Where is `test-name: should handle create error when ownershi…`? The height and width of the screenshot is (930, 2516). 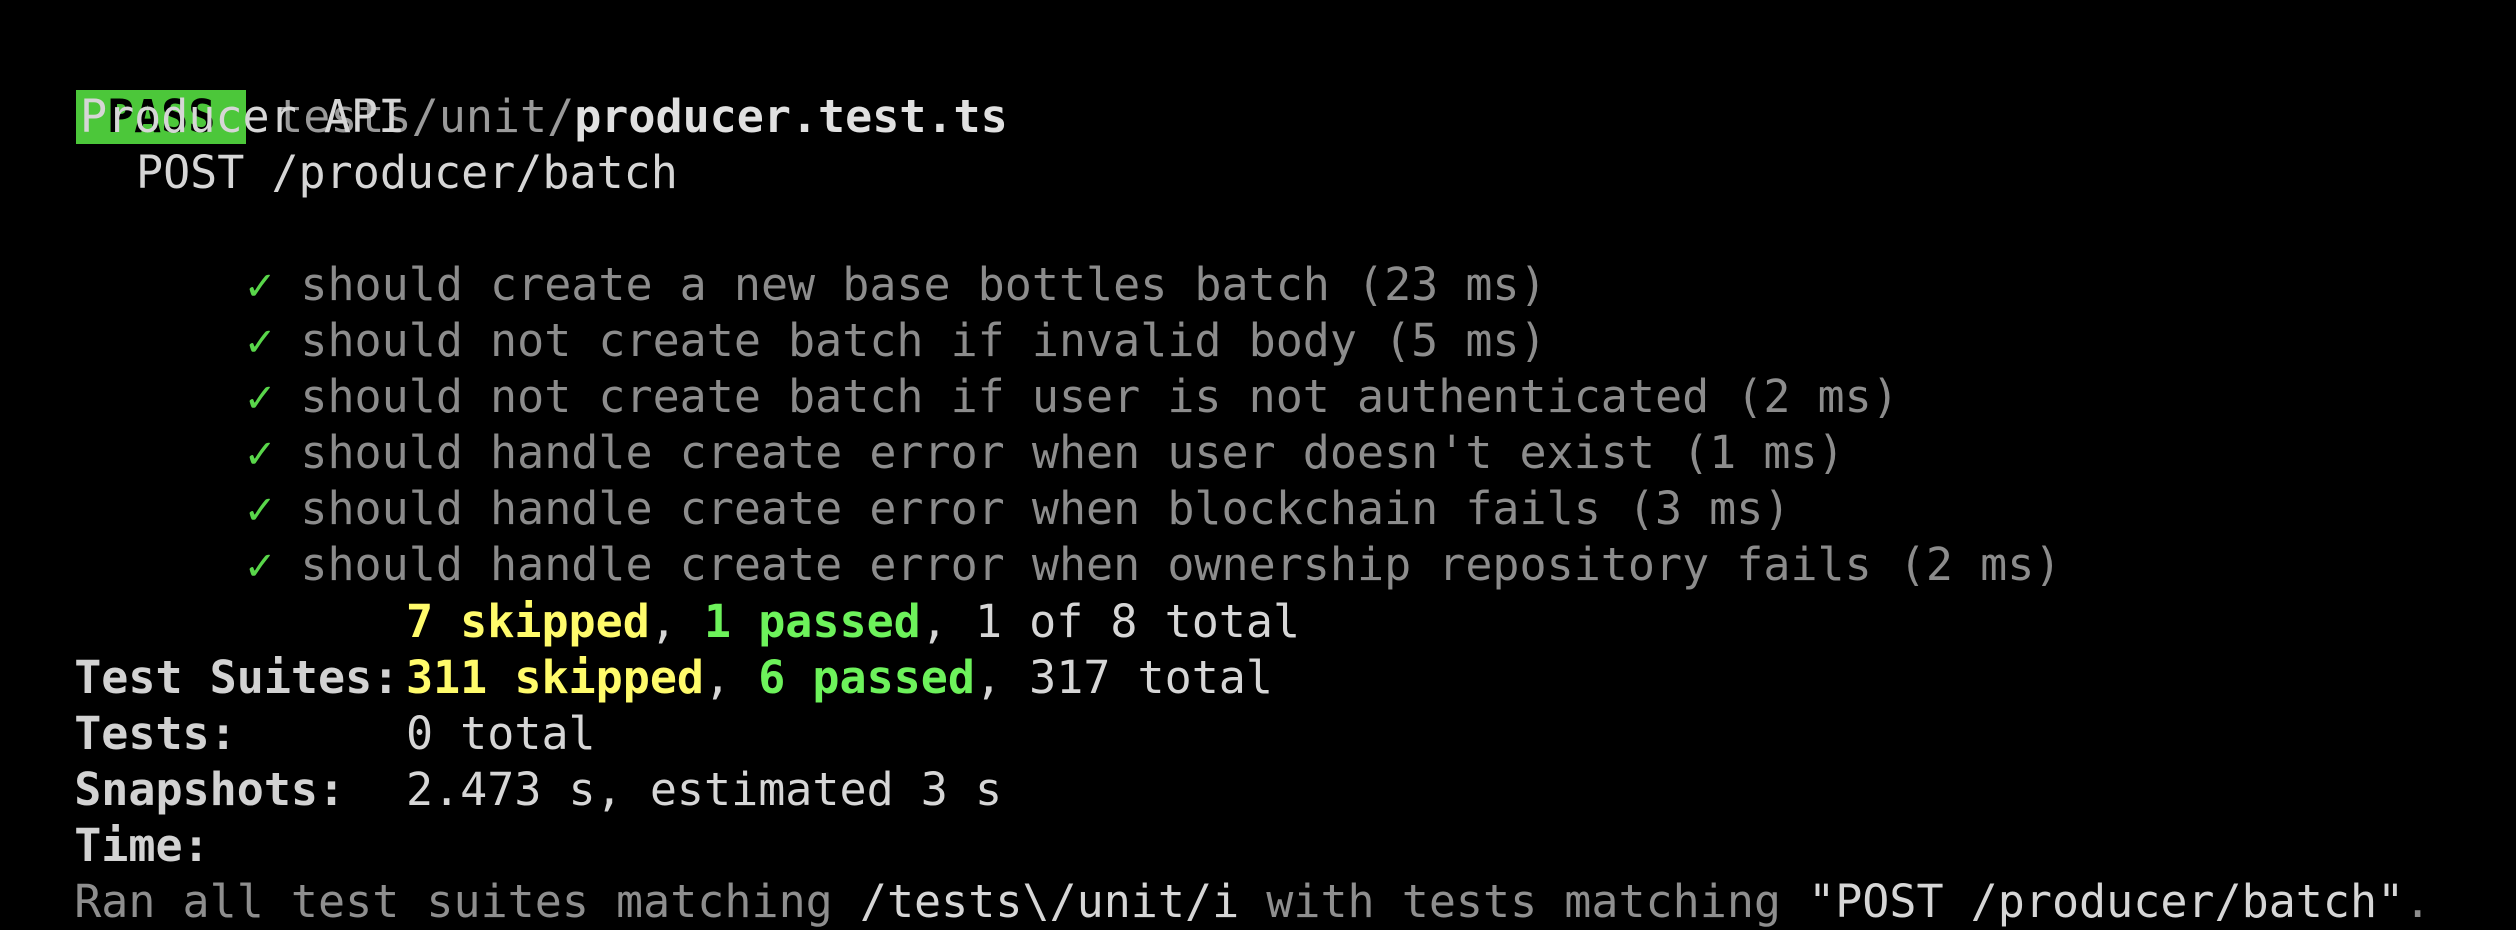
test-name: should handle create error when ownershi… is located at coordinates (1181, 564).